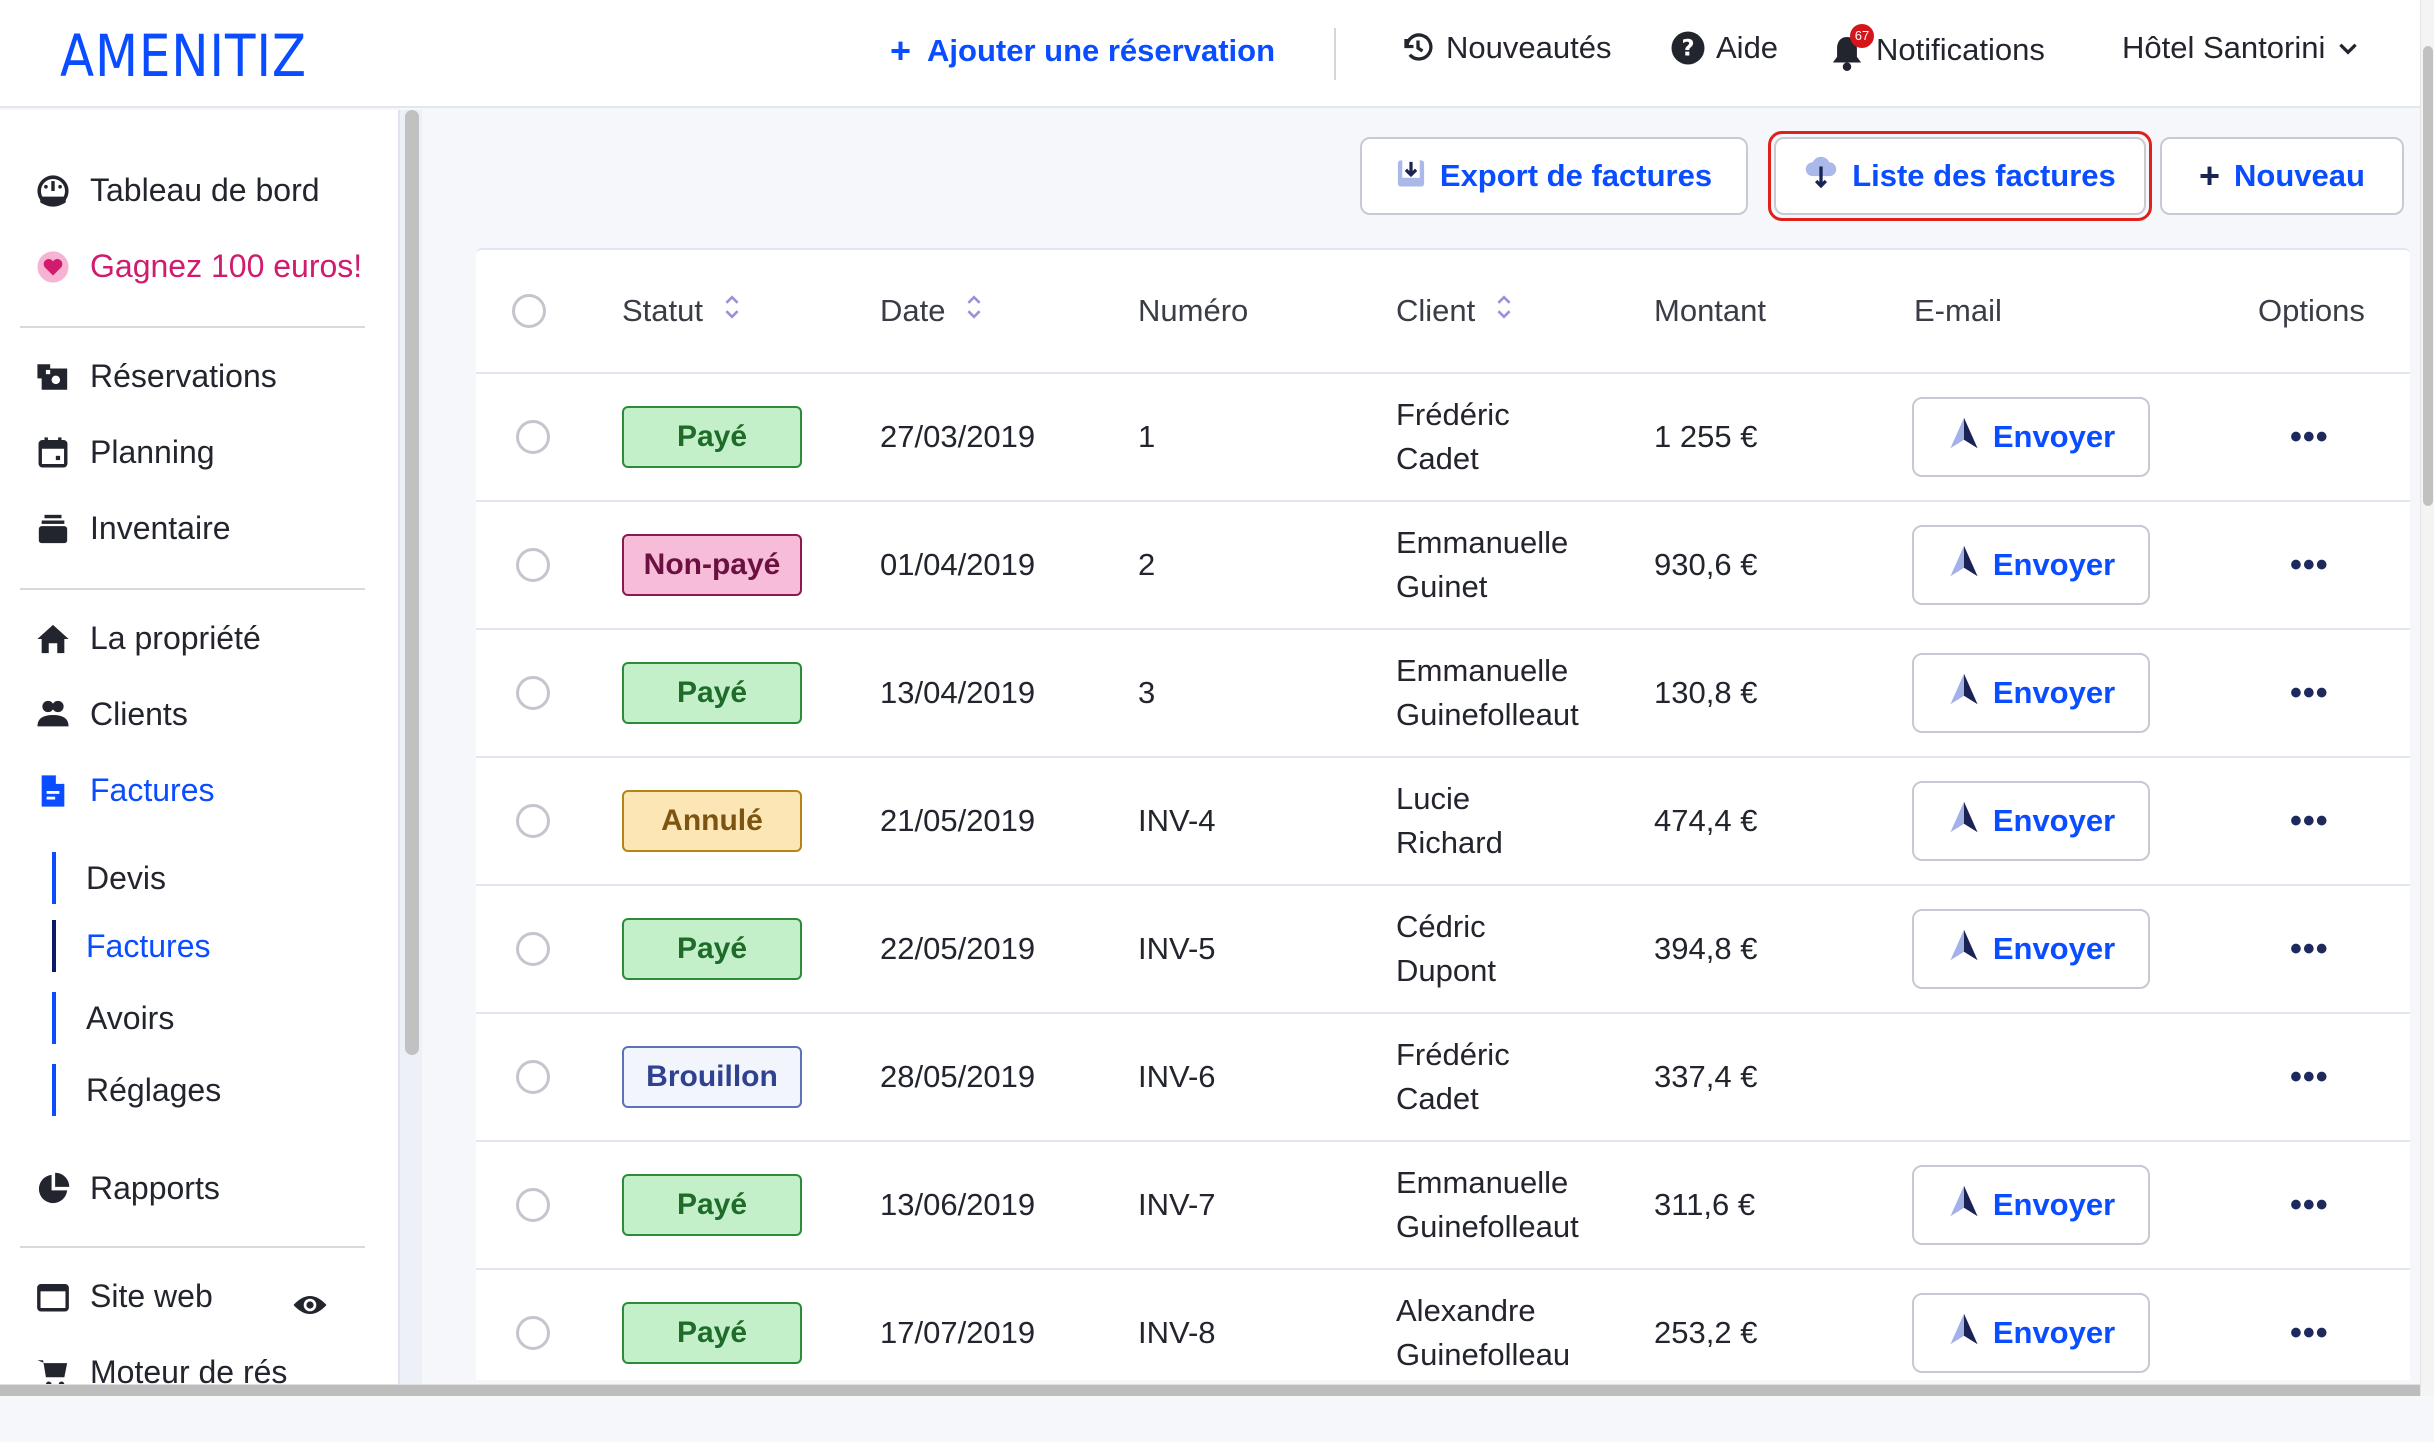 This screenshot has height=1442, width=2434. I want to click on options-cell: •••, so click(2309, 821).